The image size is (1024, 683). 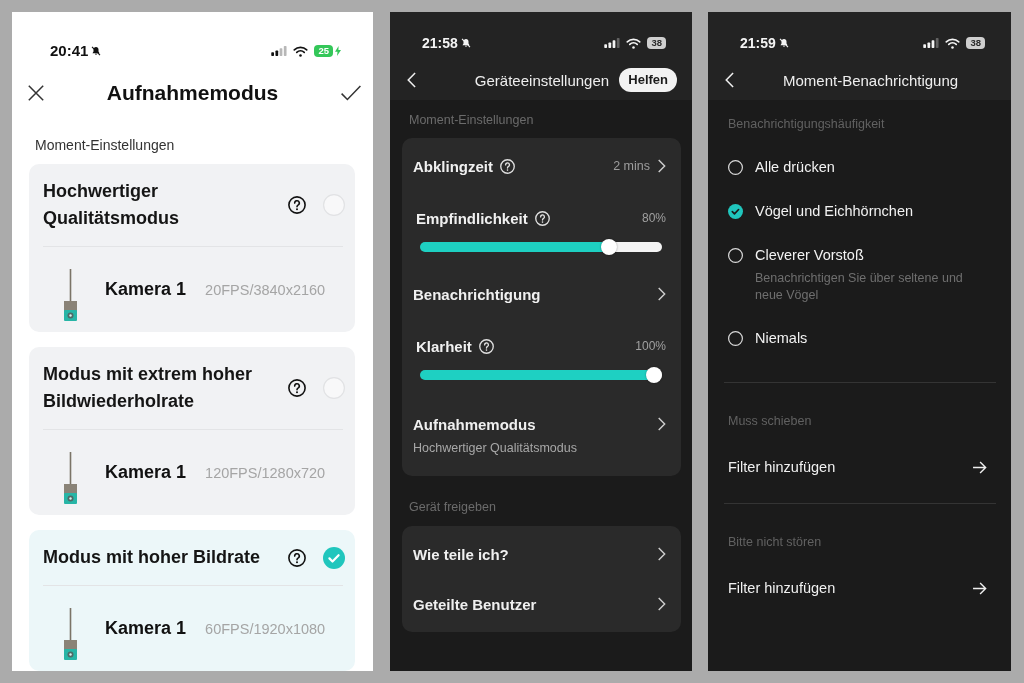 I want to click on camera-spec: 120FPS/1280x720, so click(x=265, y=472).